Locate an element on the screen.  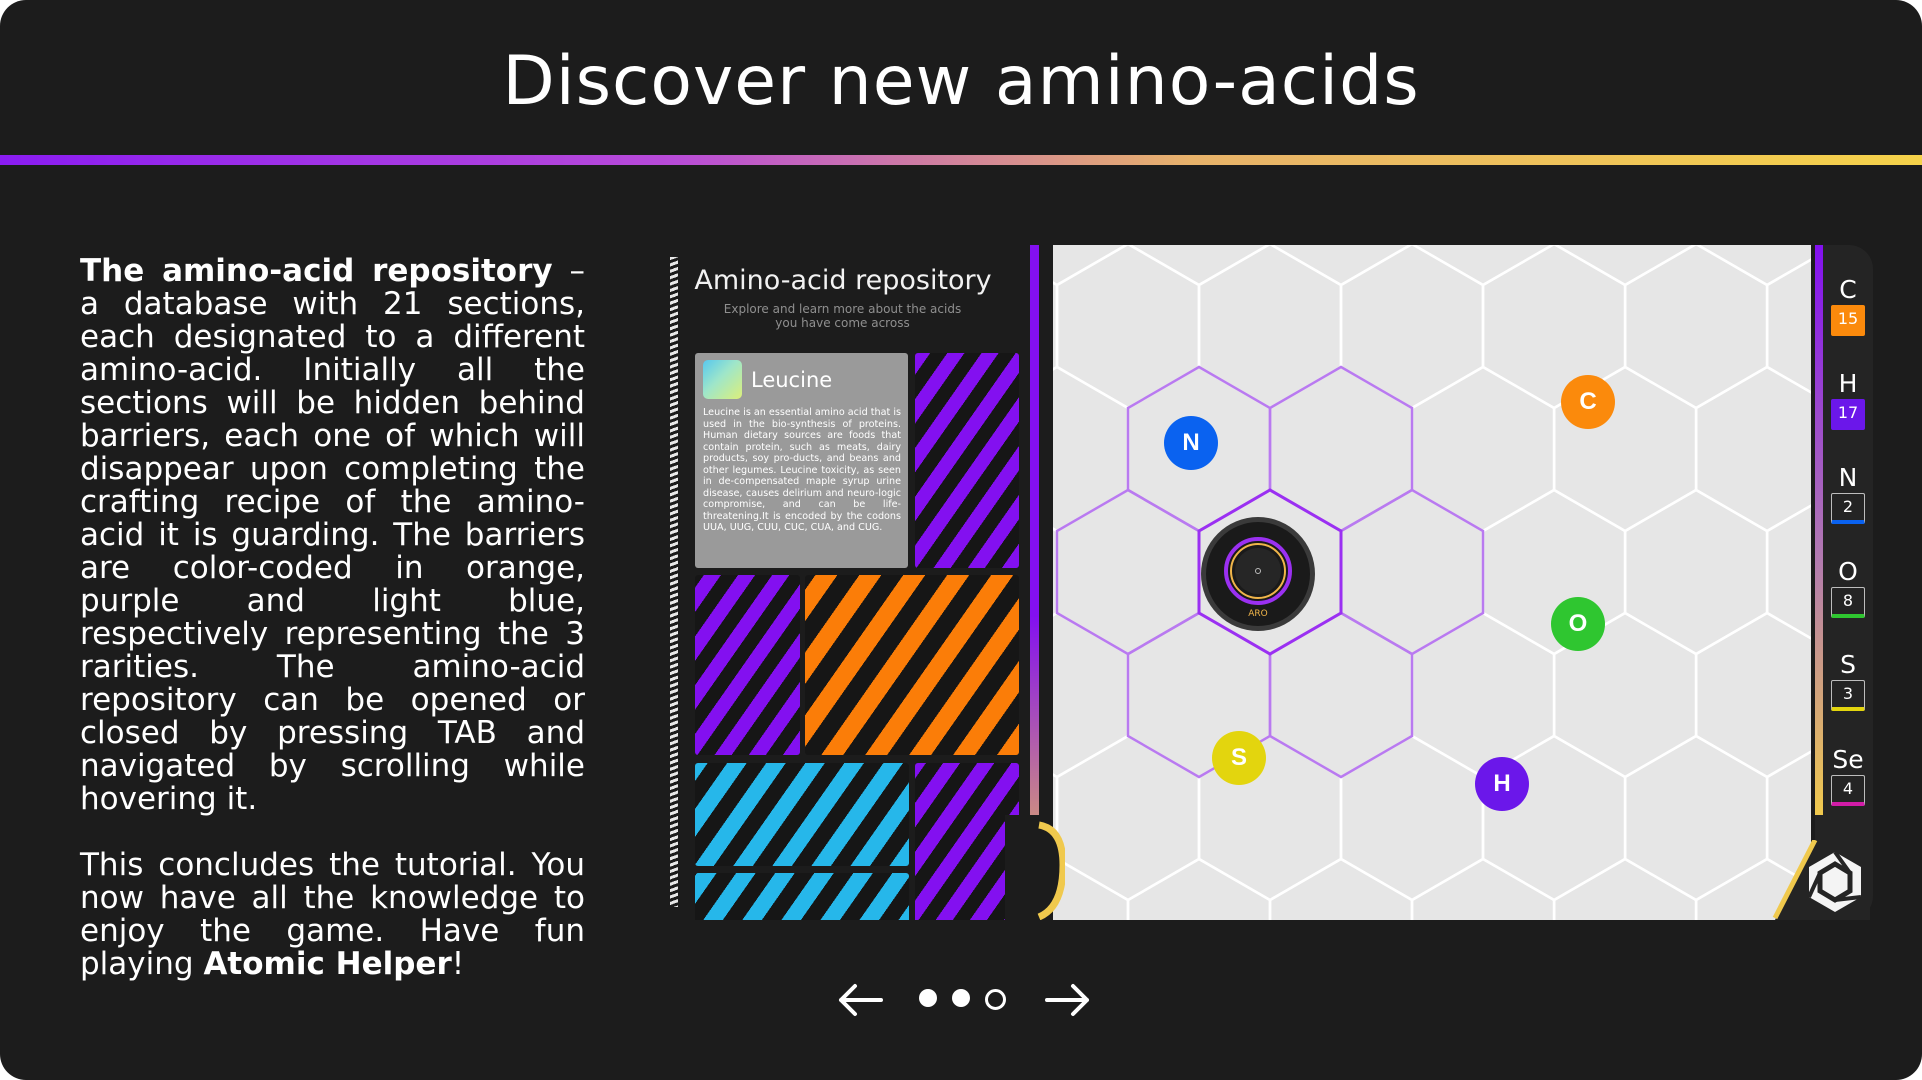
element-count: 8 is located at coordinates (1848, 602).